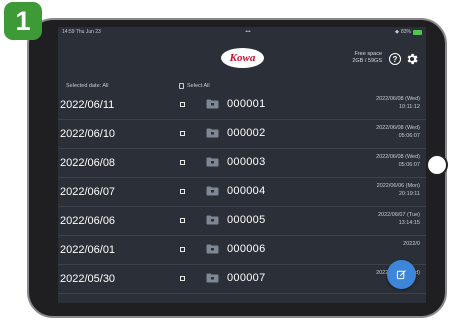 This screenshot has width=451, height=320. I want to click on row-modified: 2022/06/06 (Mon) 20:19:11, so click(398, 190).